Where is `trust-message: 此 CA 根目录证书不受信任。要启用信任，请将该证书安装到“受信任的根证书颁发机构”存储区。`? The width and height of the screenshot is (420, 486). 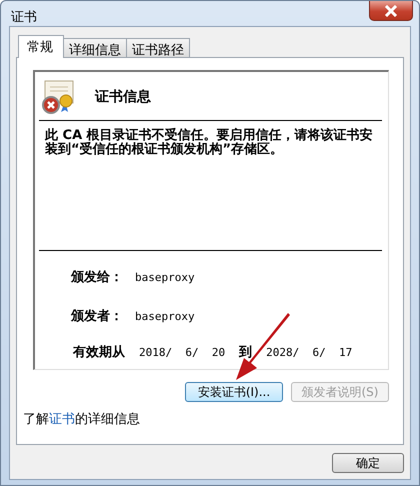
trust-message: 此 CA 根目录证书不受信任。要启用信任，请将该证书安装到“受信任的根证书颁发机构”存储区。 is located at coordinates (209, 143).